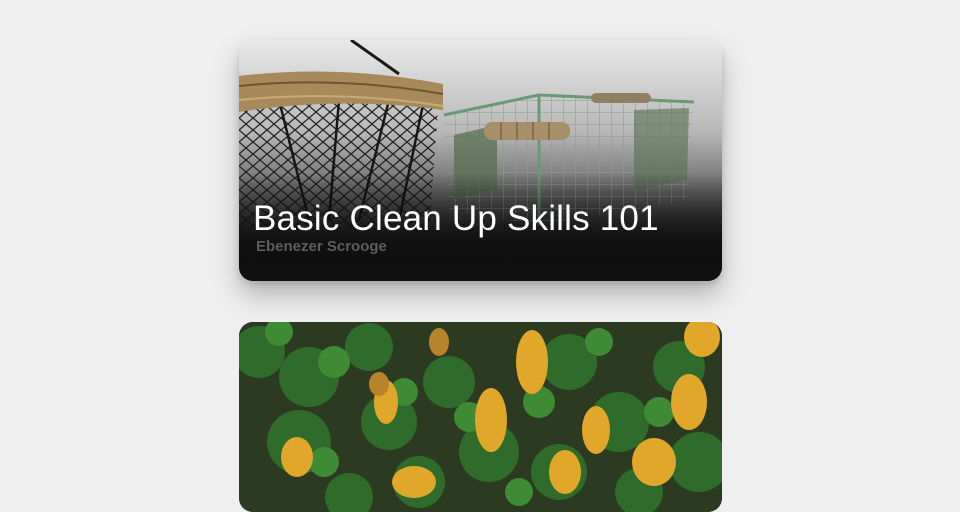 The height and width of the screenshot is (512, 960). I want to click on course-title: Basic Clean Up Skills 101, so click(456, 218).